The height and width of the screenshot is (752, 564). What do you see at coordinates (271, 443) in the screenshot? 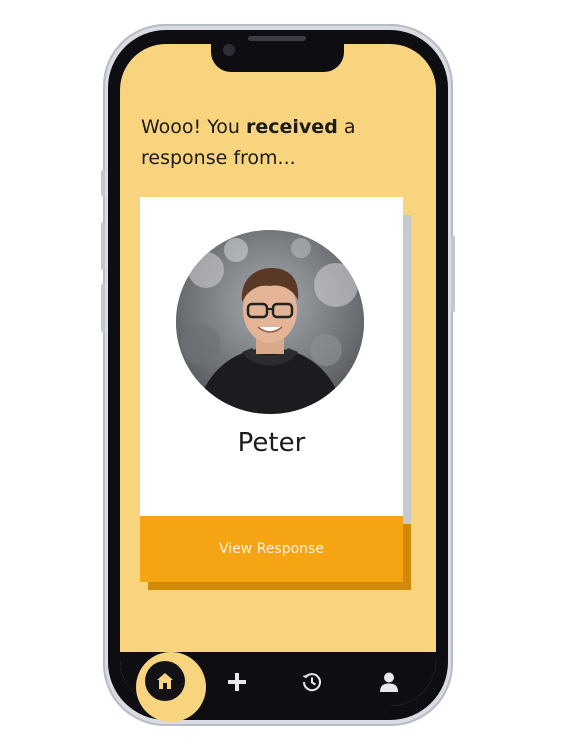
I see `responder-name: Peter` at bounding box center [271, 443].